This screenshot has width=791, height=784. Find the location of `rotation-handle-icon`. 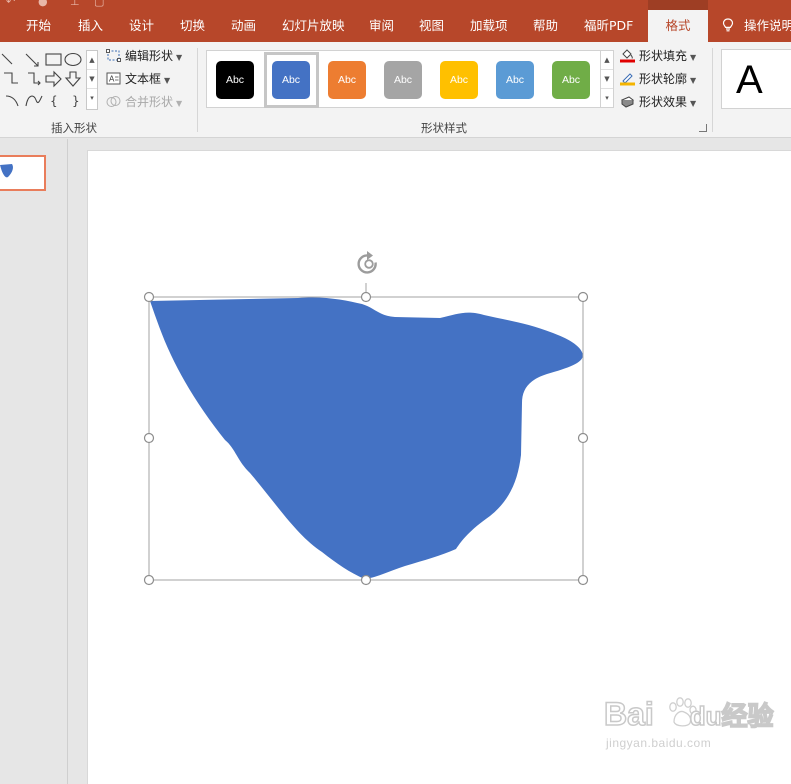

rotation-handle-icon is located at coordinates (367, 262).